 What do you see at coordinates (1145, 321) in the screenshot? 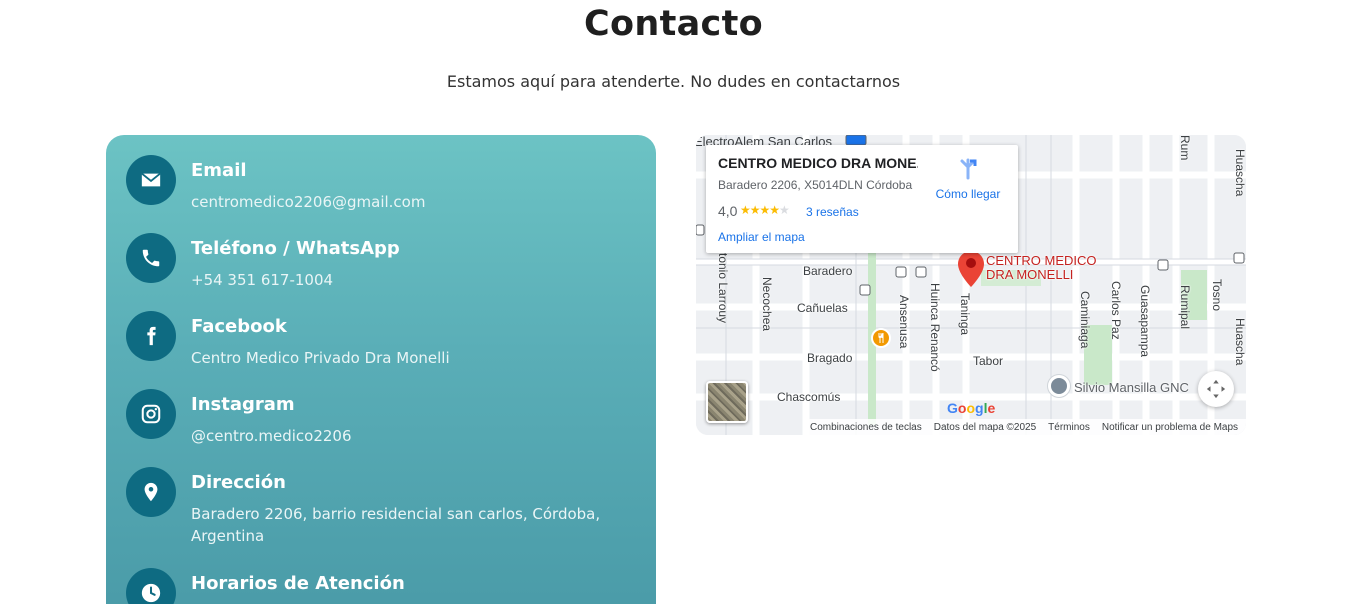
I see `street-guasapampa: Guasapampa` at bounding box center [1145, 321].